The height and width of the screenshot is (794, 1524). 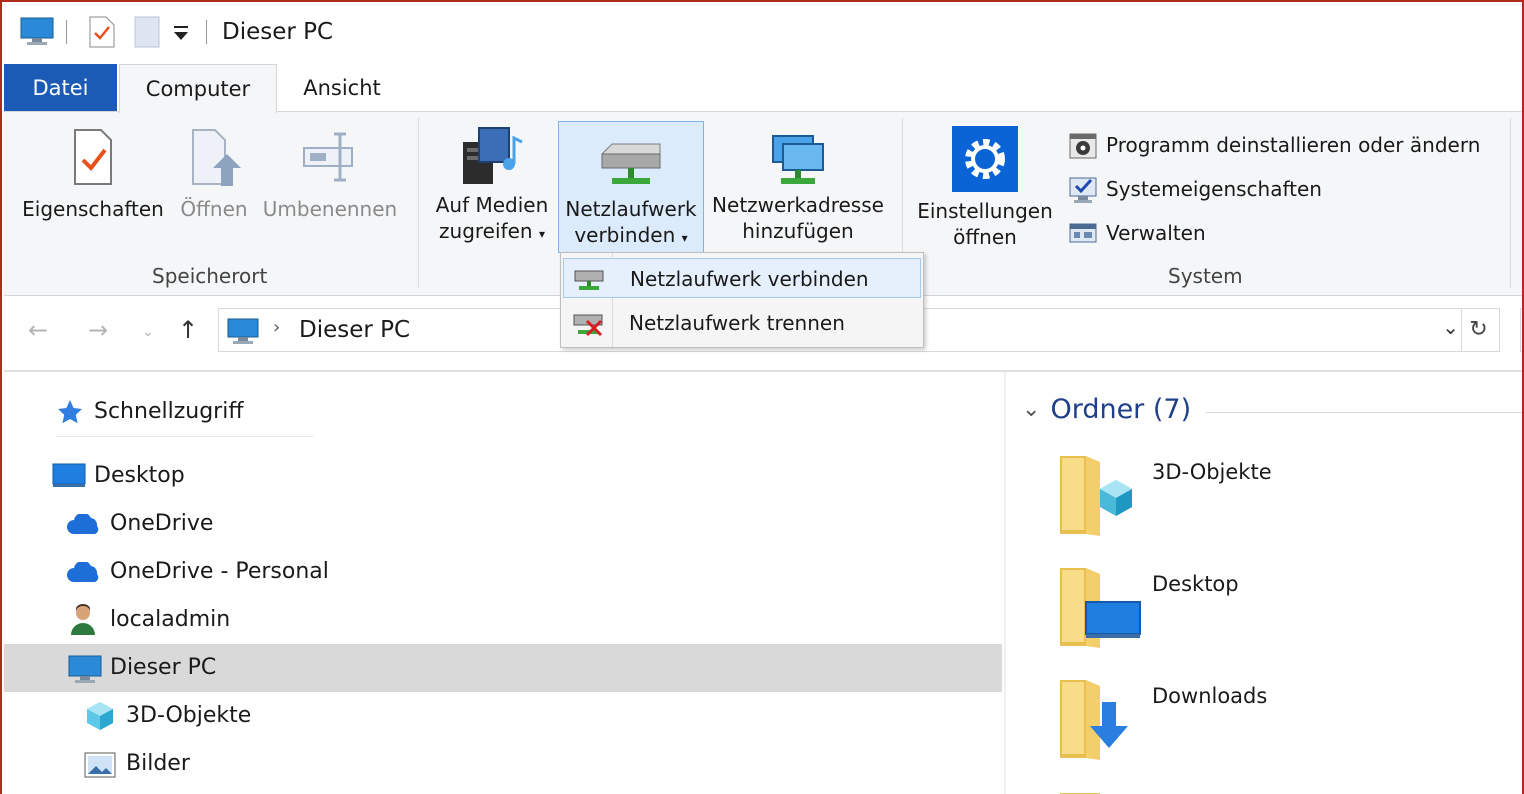 I want to click on open-button: Öffnen, so click(x=214, y=175).